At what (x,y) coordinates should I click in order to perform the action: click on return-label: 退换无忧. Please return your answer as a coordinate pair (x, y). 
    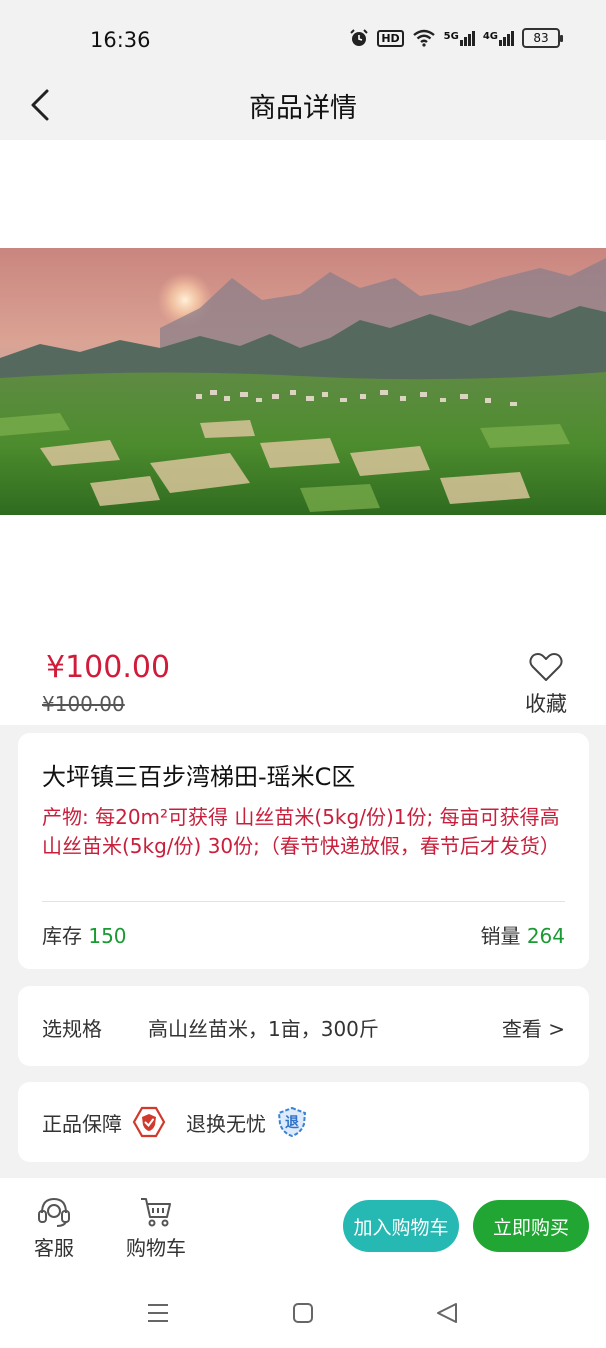
    Looking at the image, I should click on (226, 1123).